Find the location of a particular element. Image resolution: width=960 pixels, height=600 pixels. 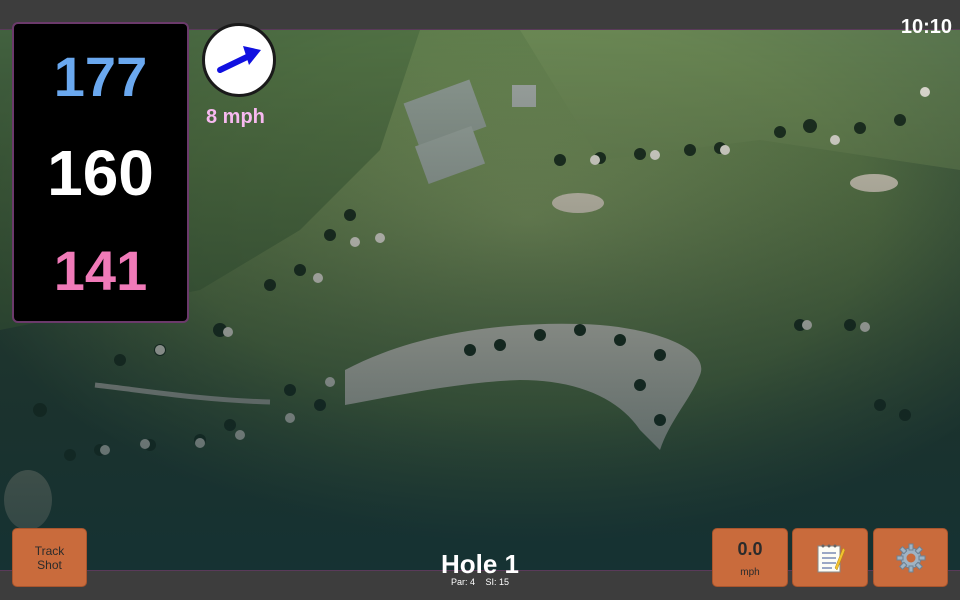

middle-distance: 160 is located at coordinates (100, 173).